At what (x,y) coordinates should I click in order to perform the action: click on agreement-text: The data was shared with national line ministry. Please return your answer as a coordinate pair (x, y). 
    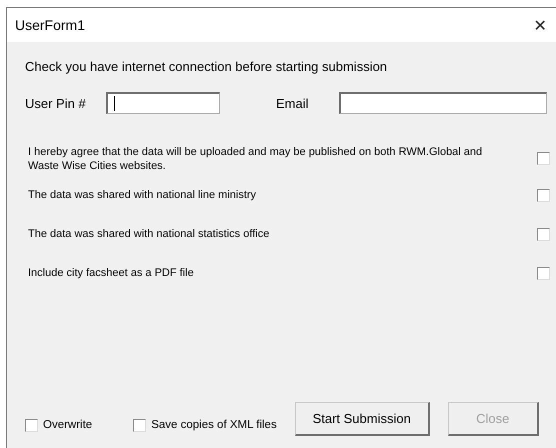
    Looking at the image, I should click on (143, 195).